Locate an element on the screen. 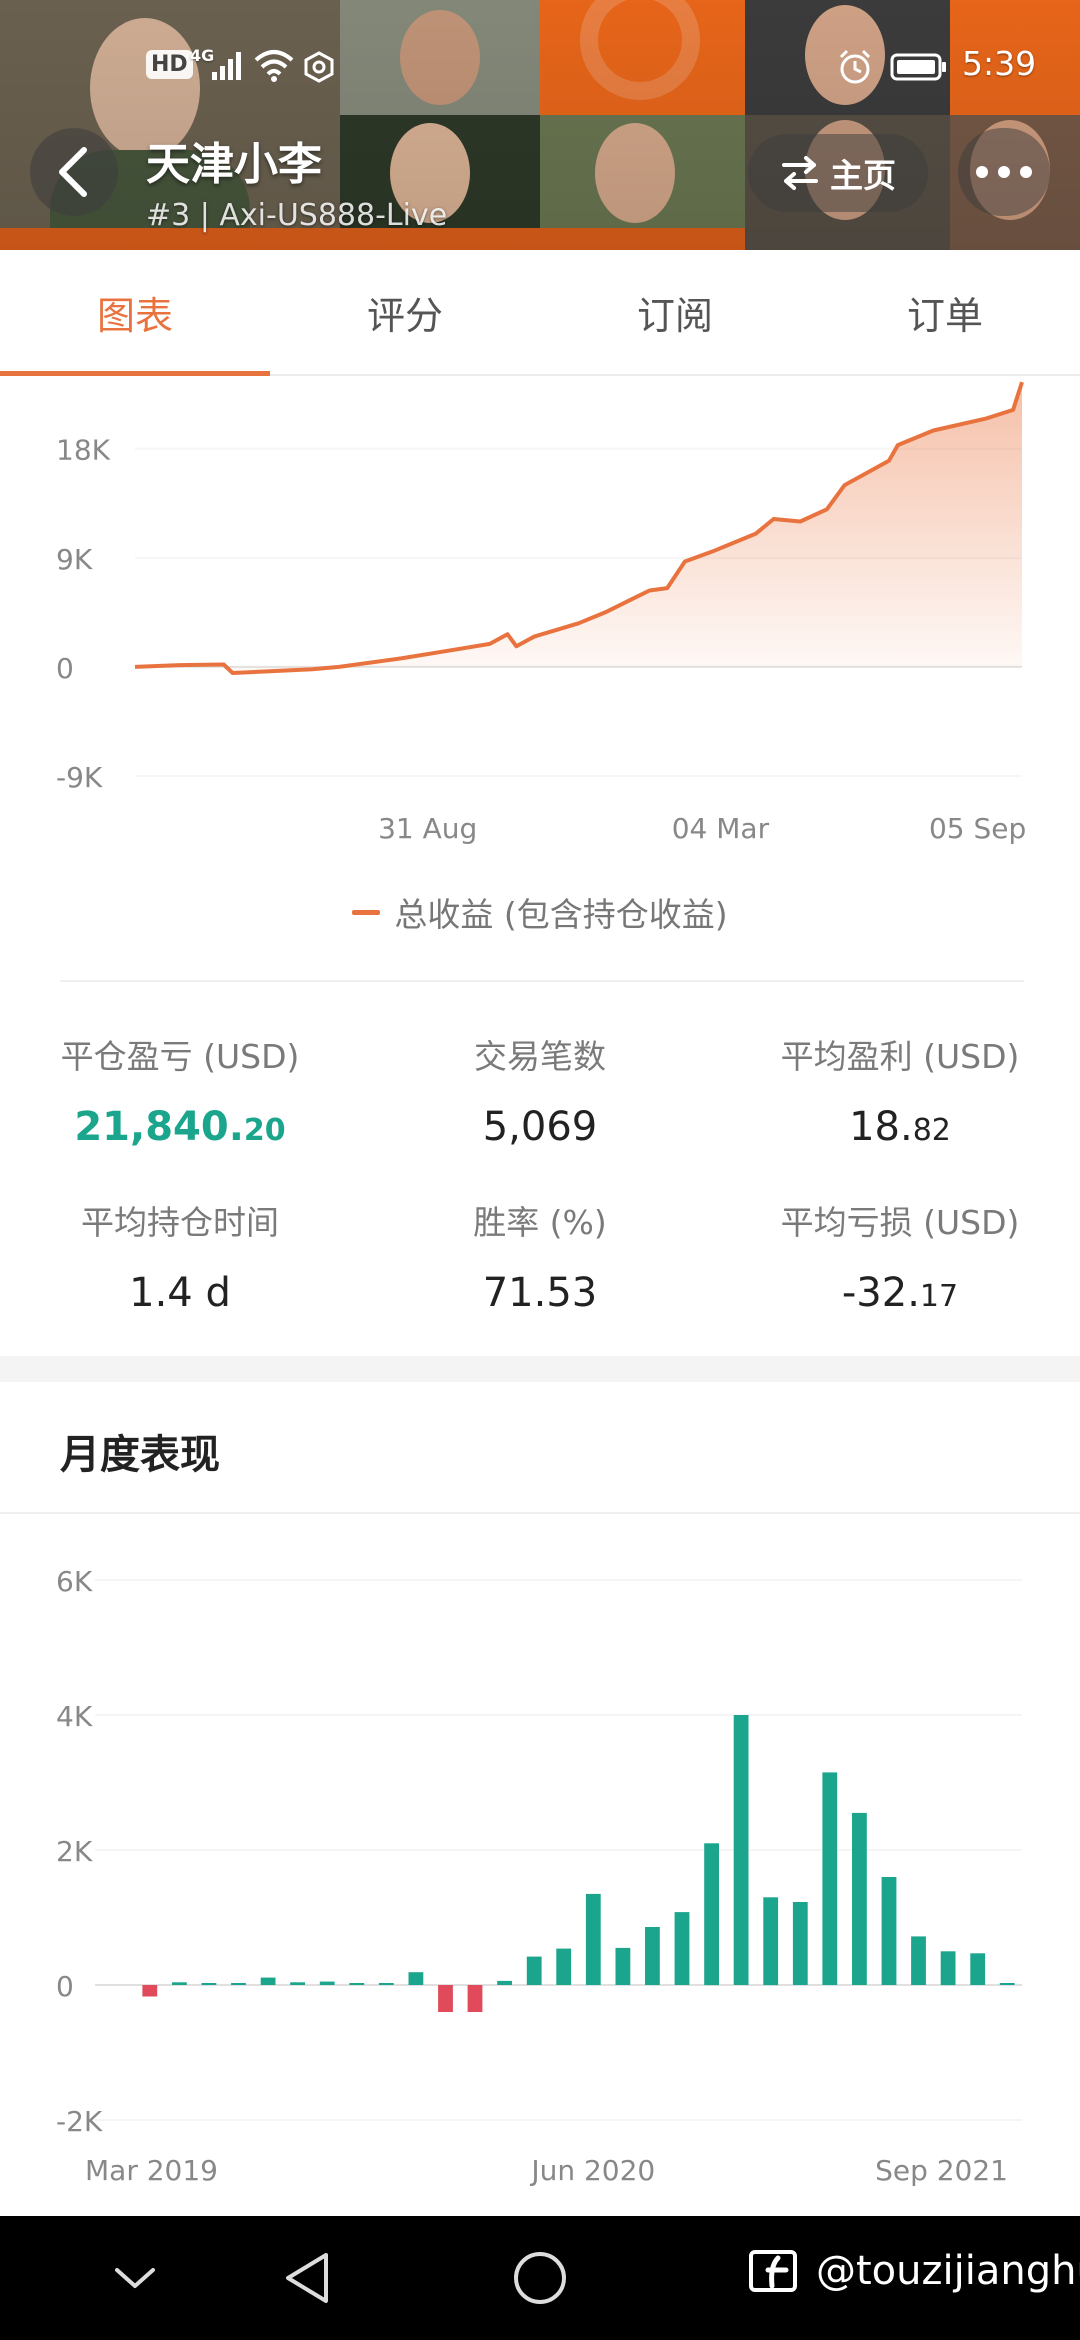 This screenshot has height=2340, width=1080. back-button is located at coordinates (74, 172).